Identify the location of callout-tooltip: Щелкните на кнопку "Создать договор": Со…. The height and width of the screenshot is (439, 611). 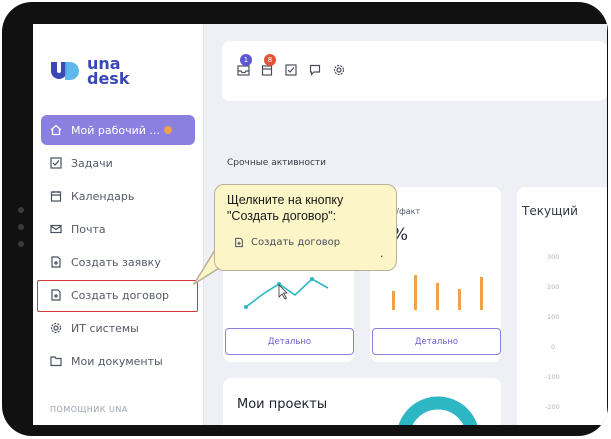
(305, 227).